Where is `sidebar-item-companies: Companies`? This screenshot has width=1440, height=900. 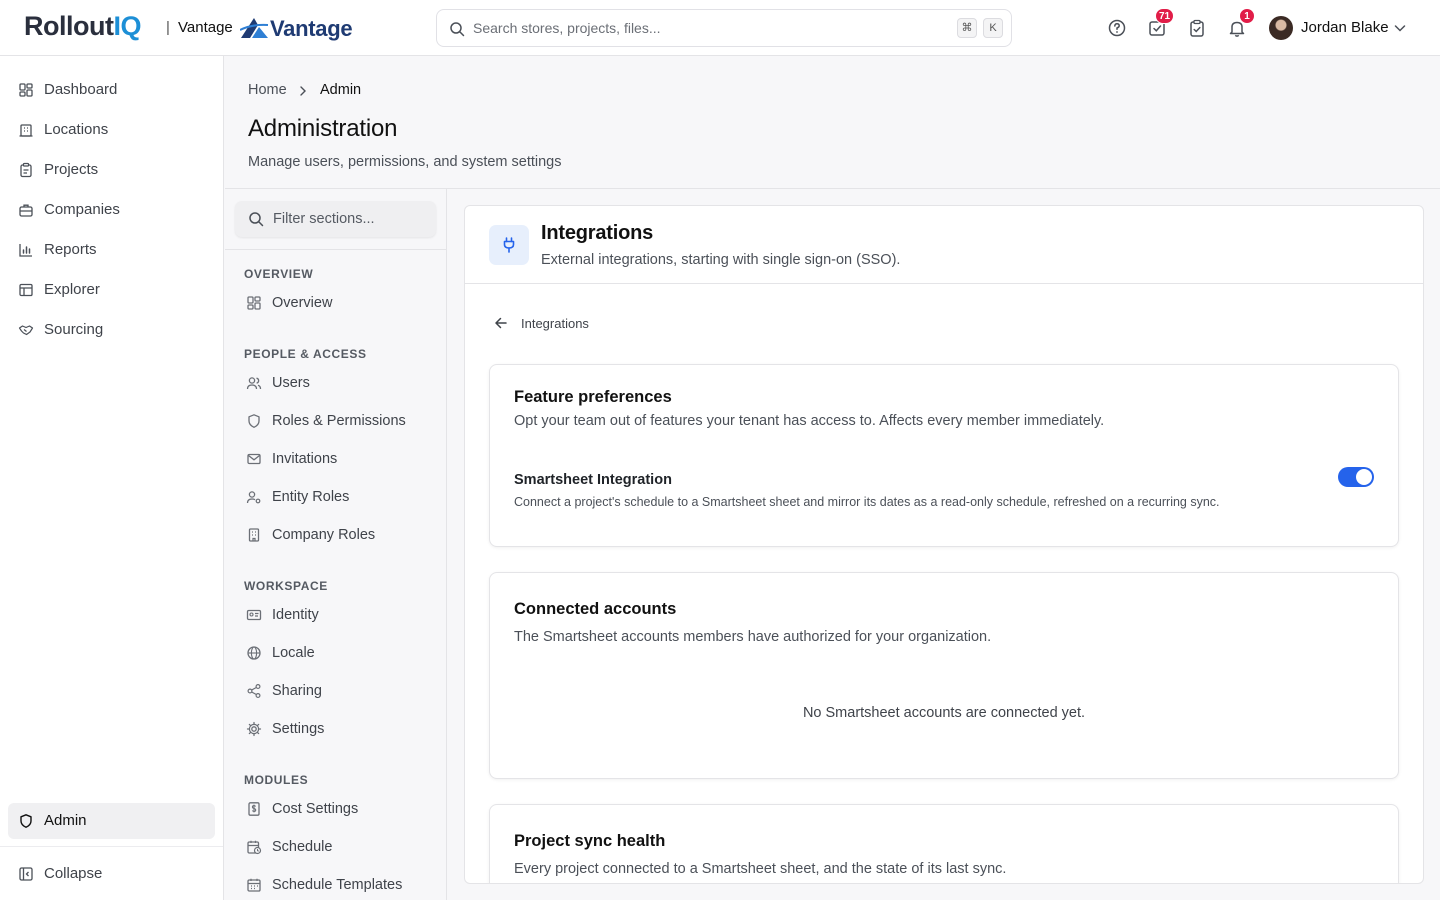 sidebar-item-companies: Companies is located at coordinates (111, 210).